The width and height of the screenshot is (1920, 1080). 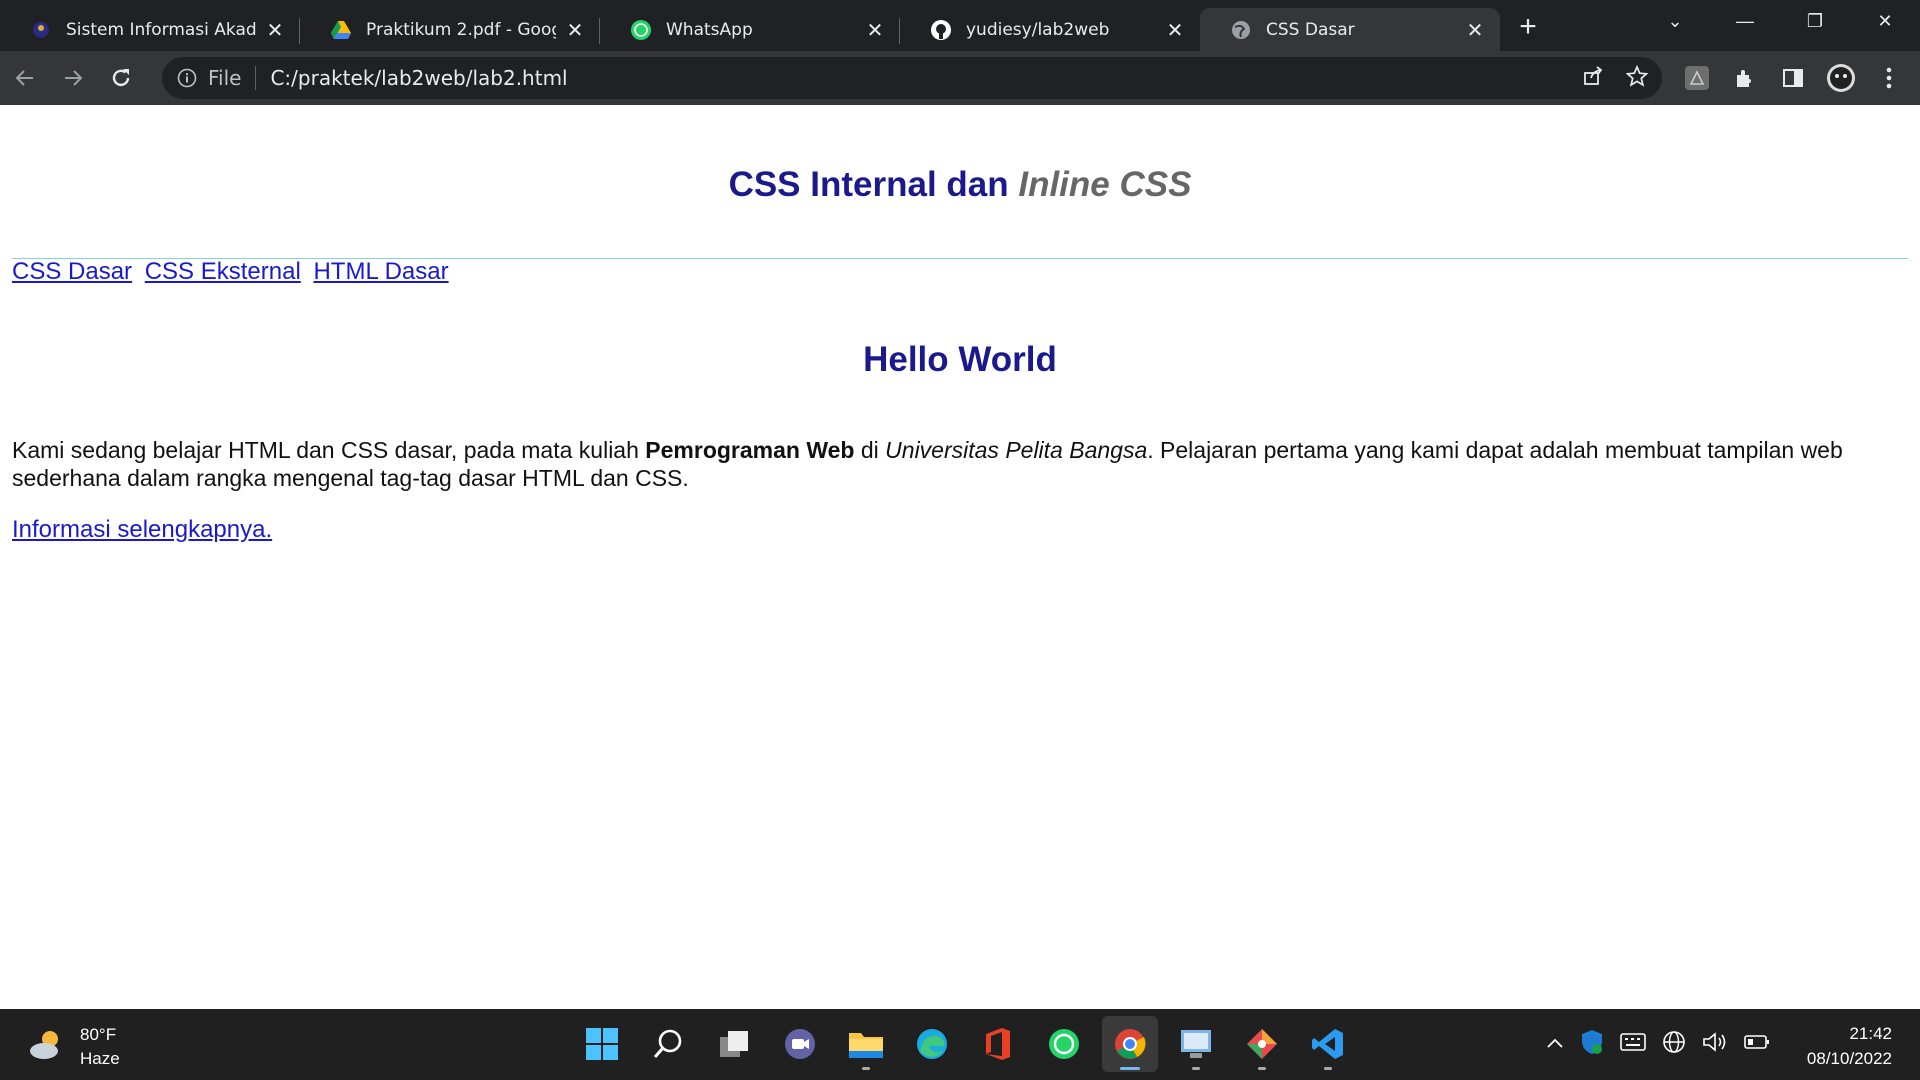 I want to click on google-drive-icon, so click(x=341, y=30).